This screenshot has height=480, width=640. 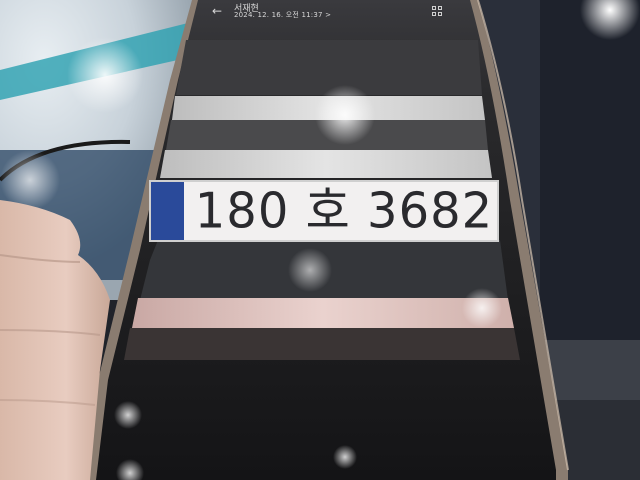 What do you see at coordinates (344, 211) in the screenshot?
I see `plate-number: 180 호 3682` at bounding box center [344, 211].